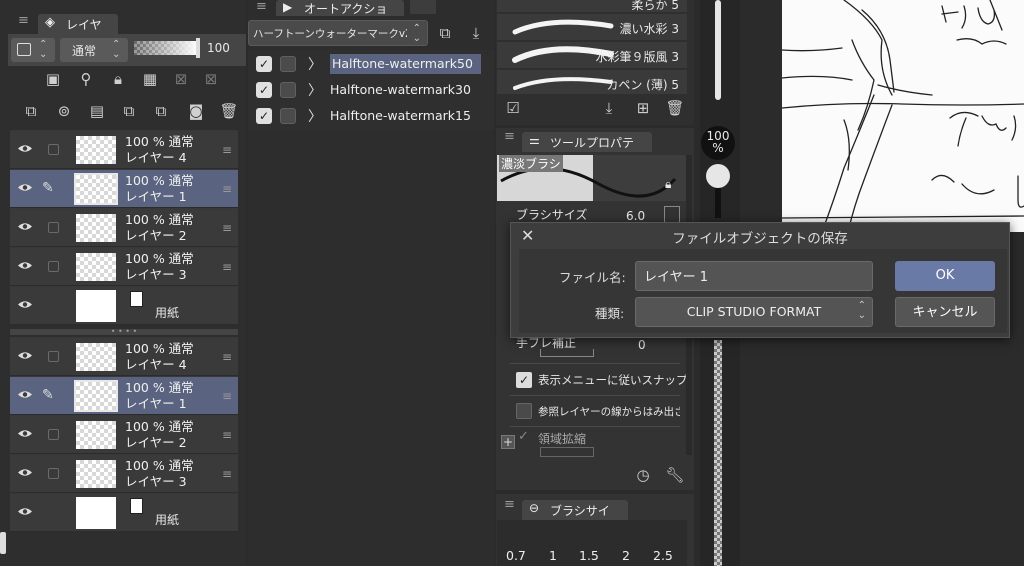 This screenshot has width=1024, height=566. I want to click on brush-item: カペン (薄) 5, so click(592, 82).